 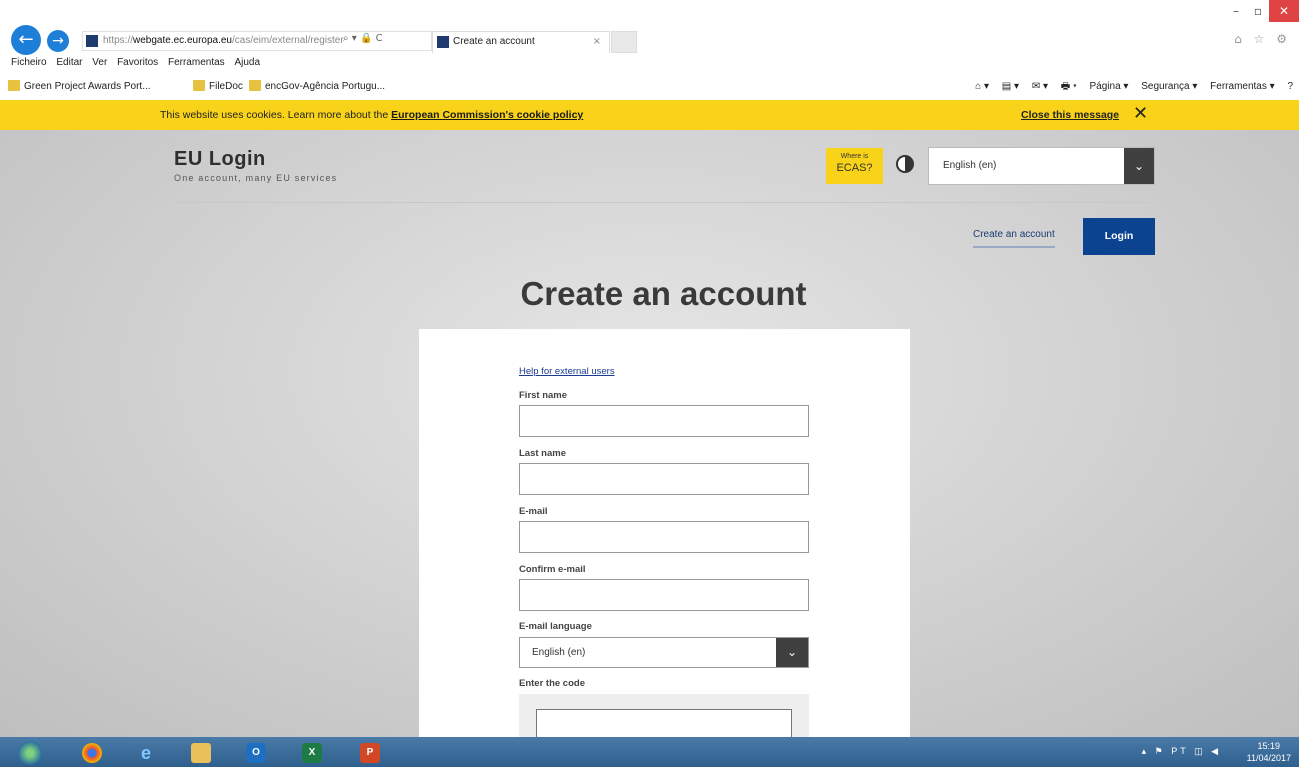 I want to click on page-title: Create an account, so click(x=663, y=293).